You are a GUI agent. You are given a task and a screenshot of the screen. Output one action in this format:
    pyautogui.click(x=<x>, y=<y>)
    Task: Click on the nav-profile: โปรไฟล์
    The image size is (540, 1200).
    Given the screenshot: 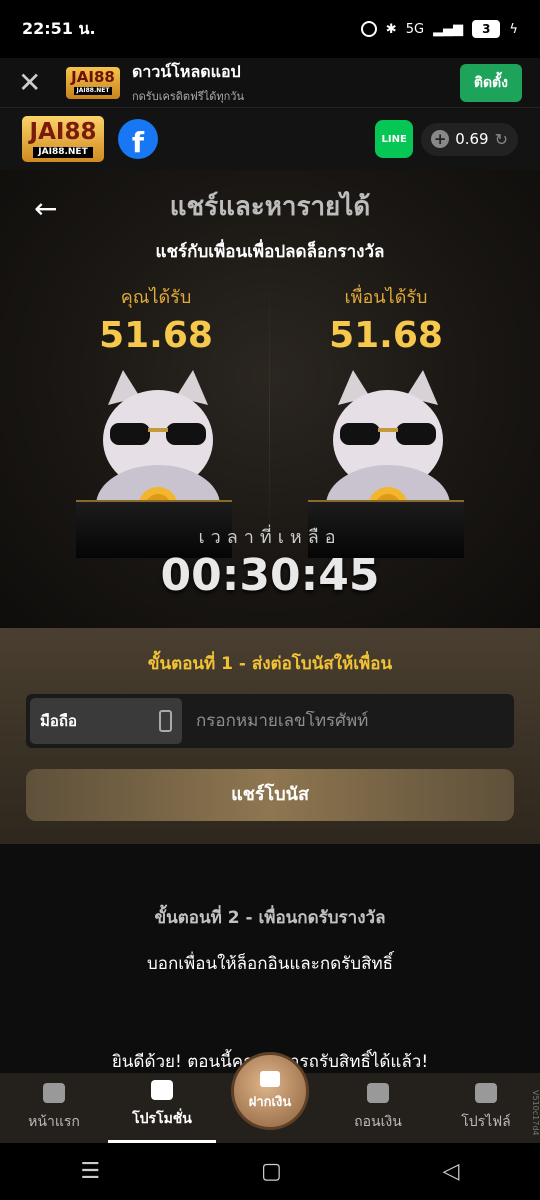 What is the action you would take?
    pyautogui.click(x=486, y=1108)
    